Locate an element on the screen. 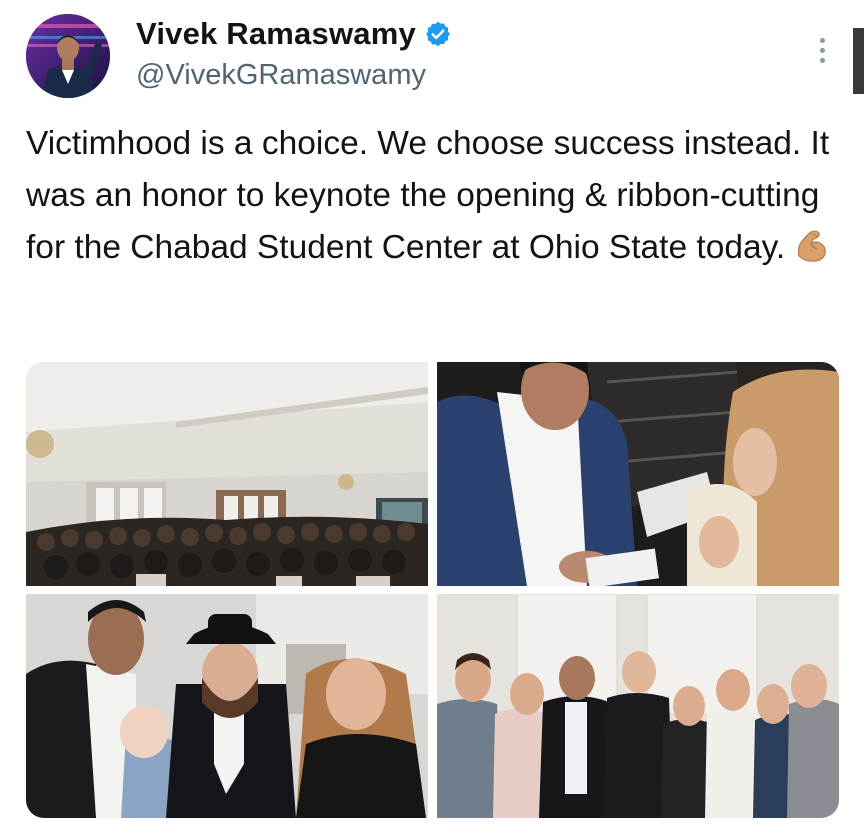  photo-autograph-signing is located at coordinates (638, 474).